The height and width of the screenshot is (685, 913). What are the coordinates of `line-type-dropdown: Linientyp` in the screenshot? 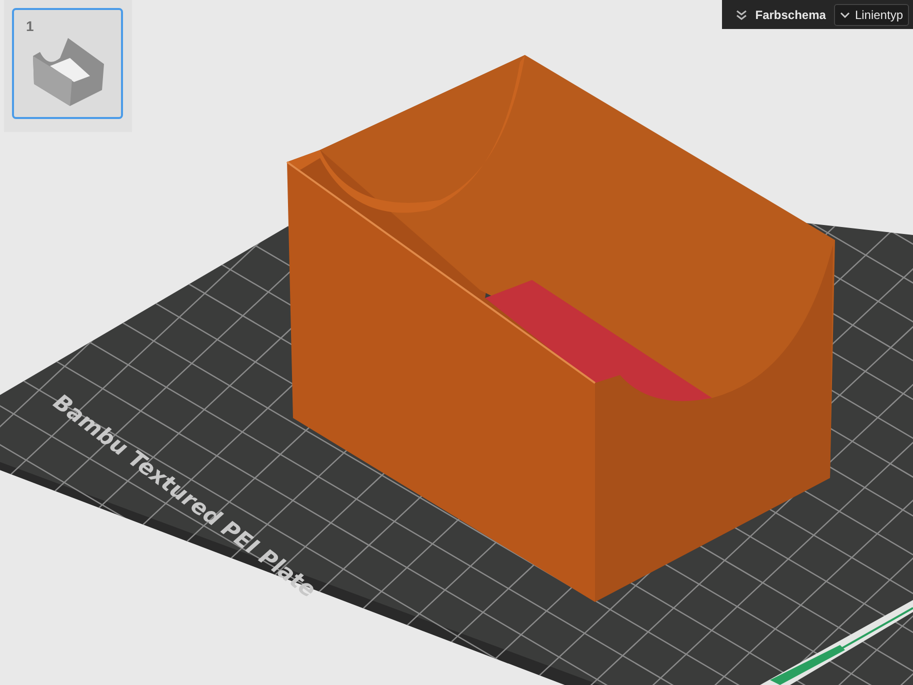 It's located at (871, 15).